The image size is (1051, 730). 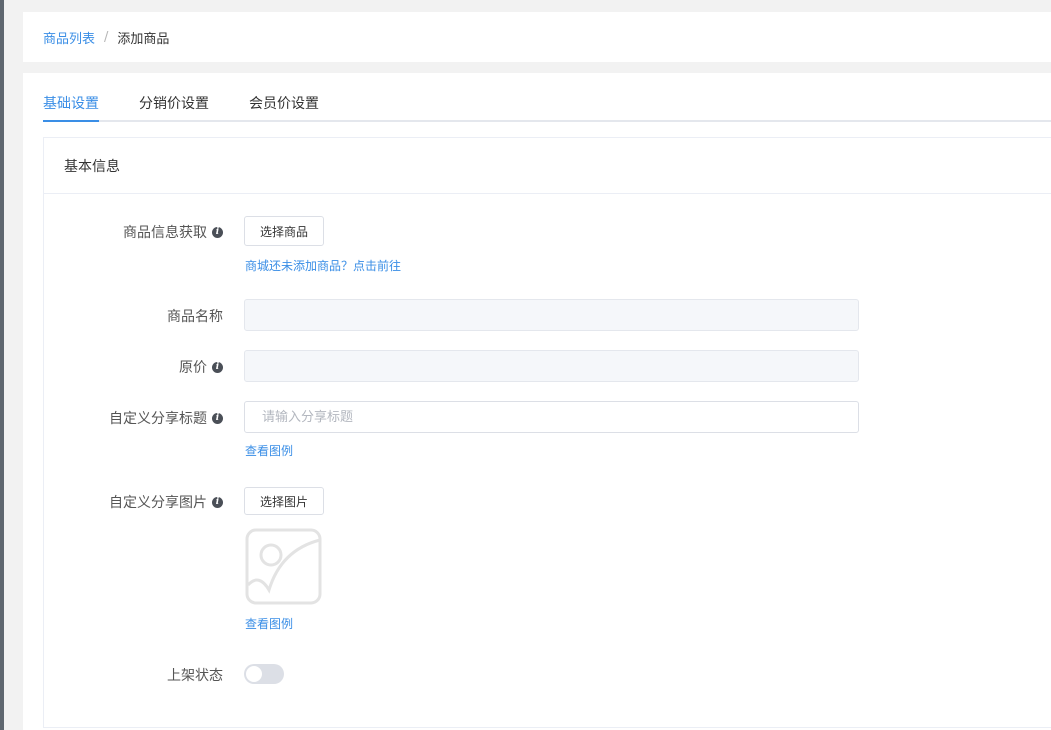 I want to click on share-title-field, so click(x=551, y=417).